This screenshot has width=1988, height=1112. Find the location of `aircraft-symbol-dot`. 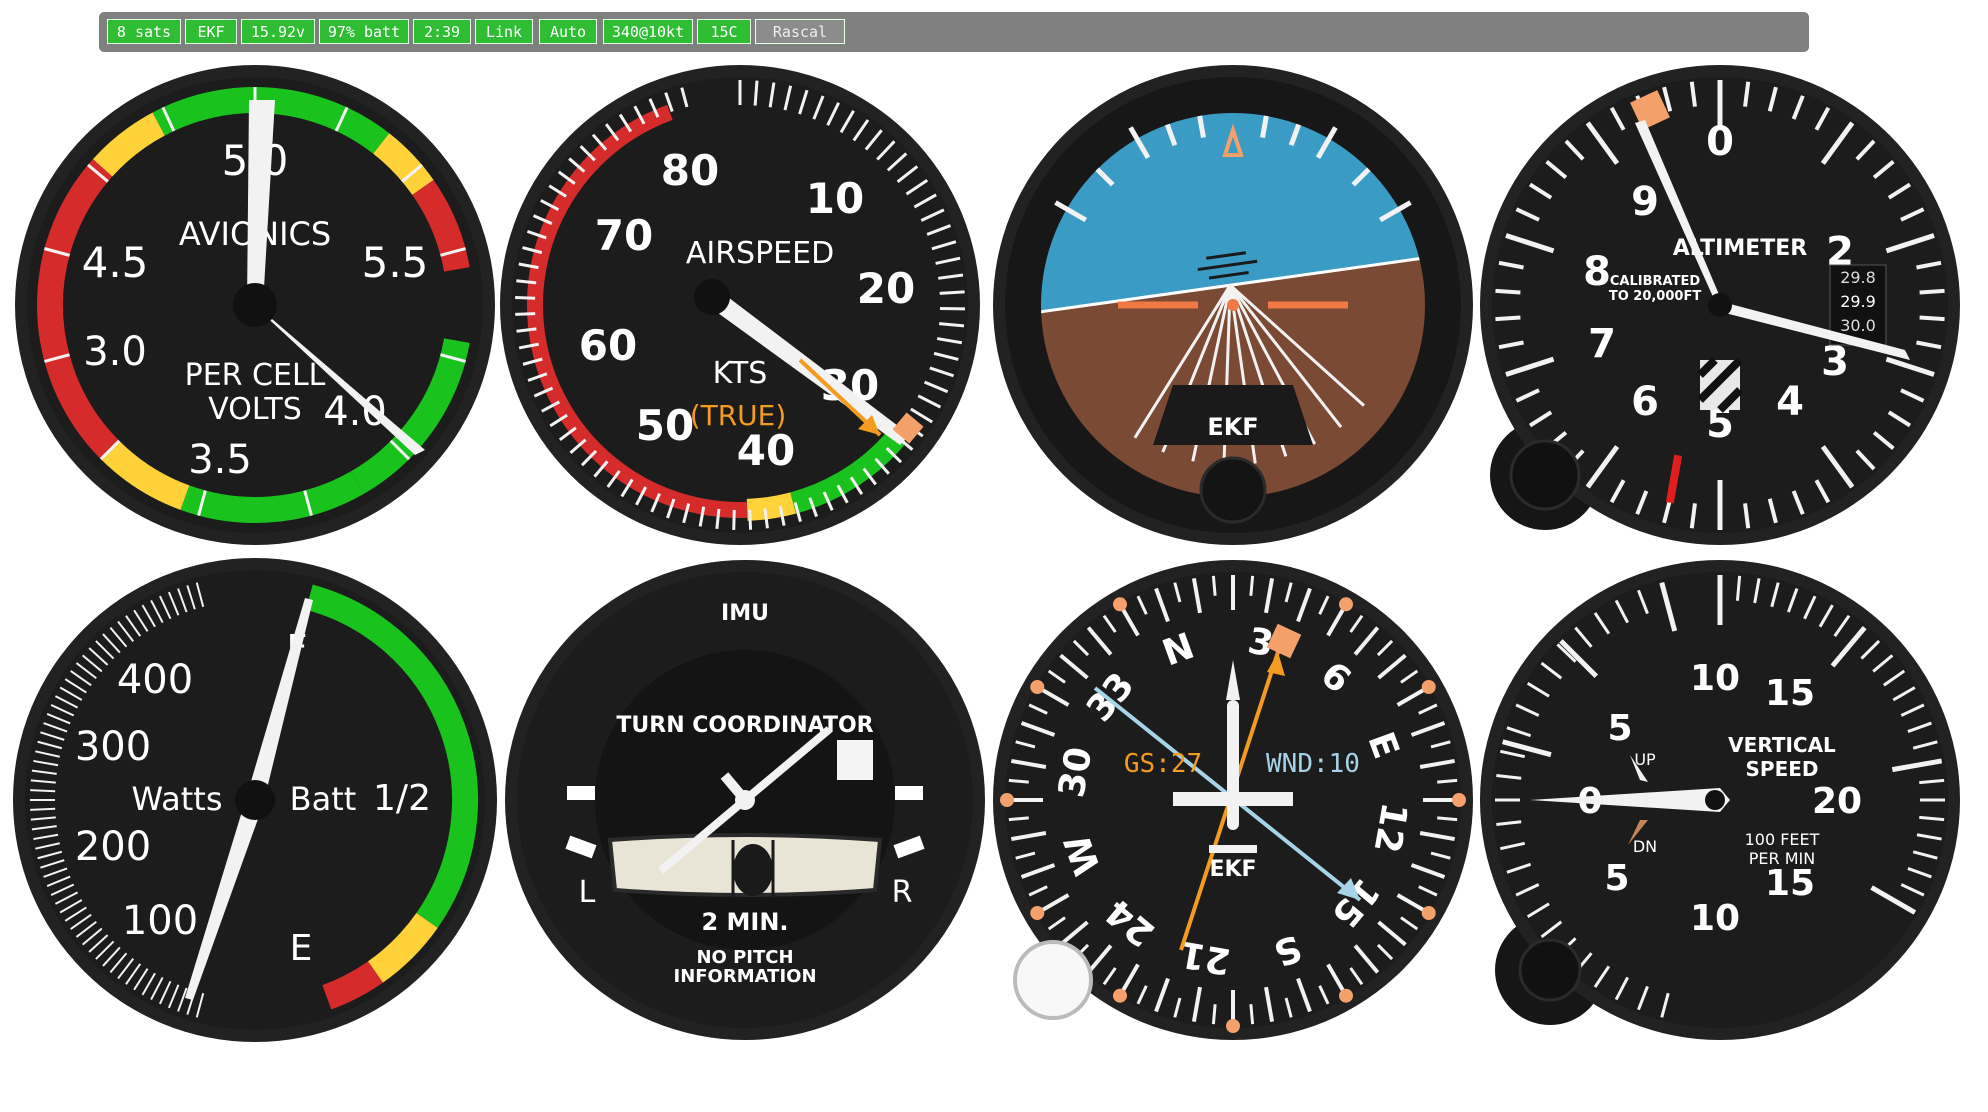

aircraft-symbol-dot is located at coordinates (1233, 305).